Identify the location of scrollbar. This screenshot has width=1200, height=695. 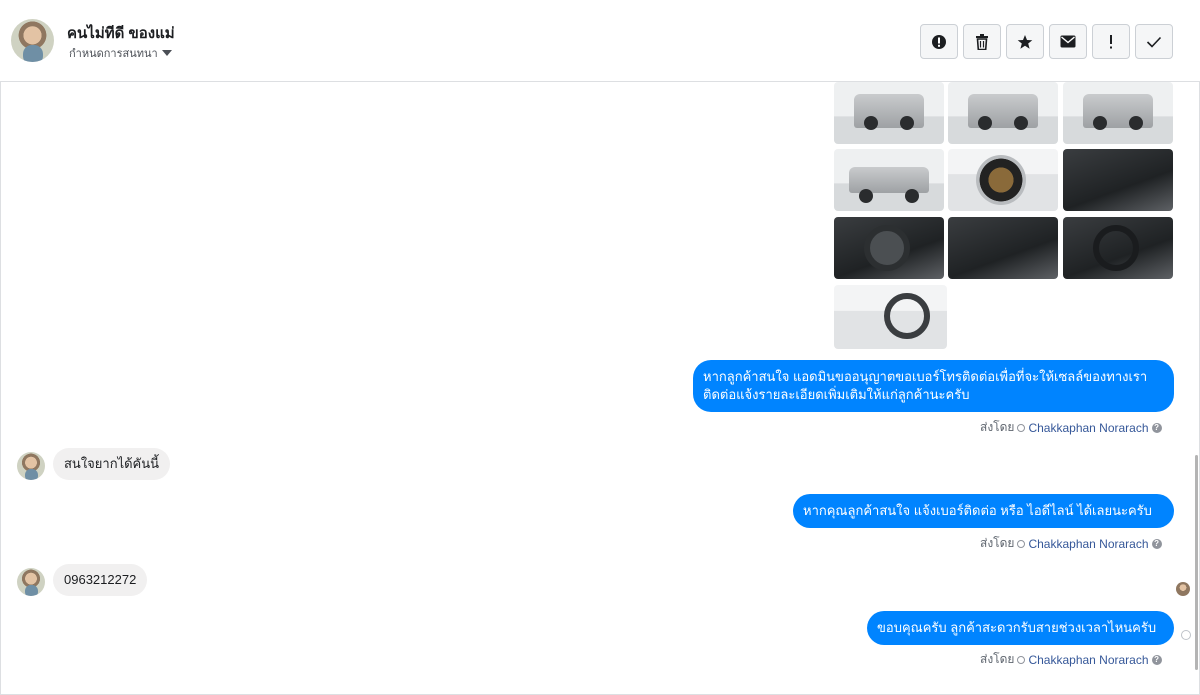
(1196, 562).